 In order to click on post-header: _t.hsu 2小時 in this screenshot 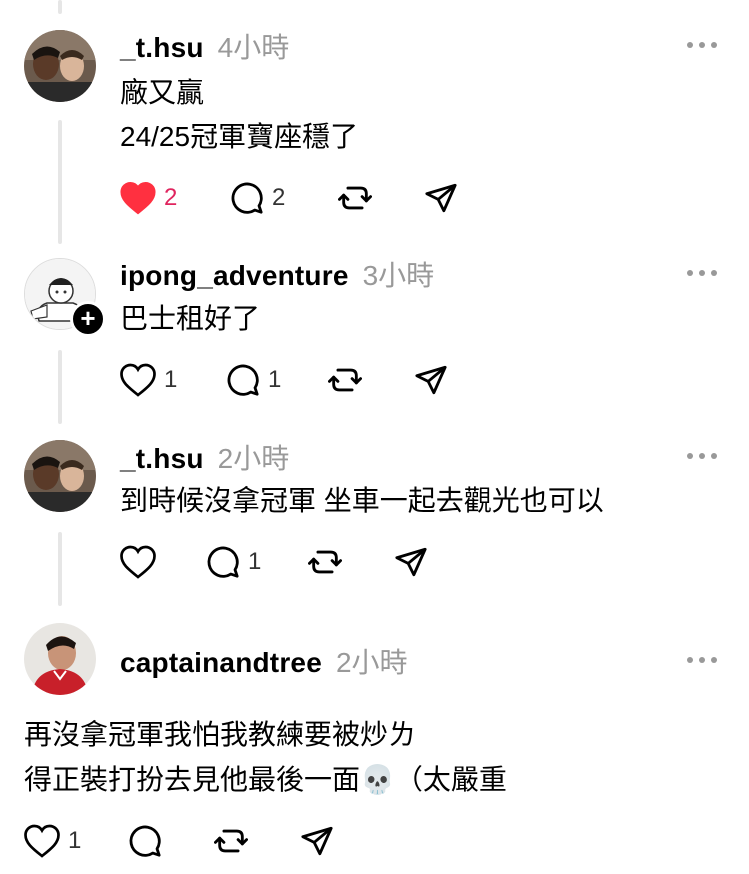, I will do `click(204, 456)`.